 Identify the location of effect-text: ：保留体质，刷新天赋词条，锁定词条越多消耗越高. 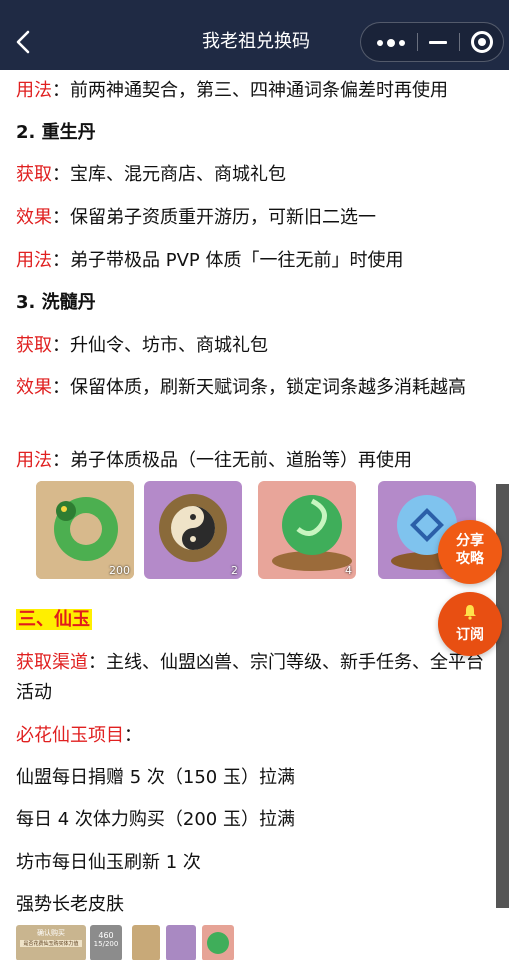
(259, 387).